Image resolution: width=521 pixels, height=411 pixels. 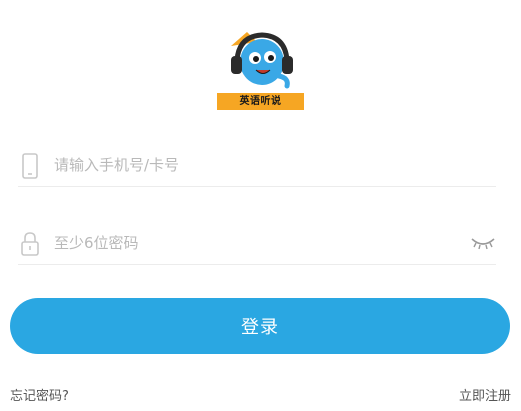 What do you see at coordinates (257, 264) in the screenshot?
I see `password-field-divider` at bounding box center [257, 264].